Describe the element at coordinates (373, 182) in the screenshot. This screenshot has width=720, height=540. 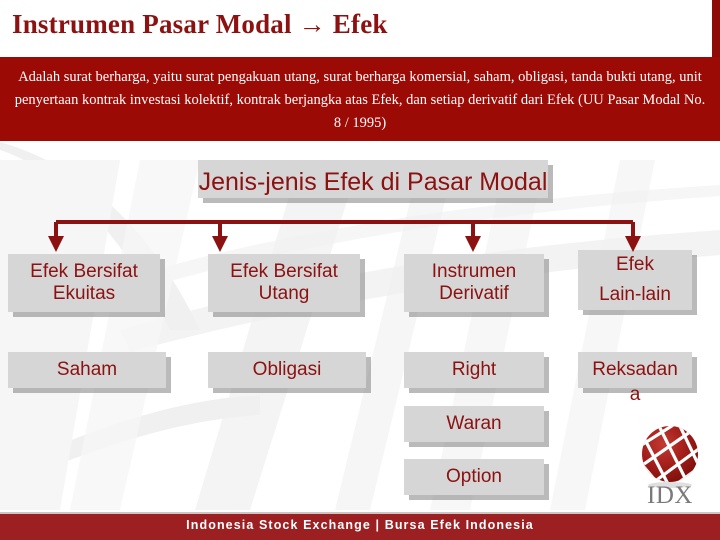
I see `root-heading-label: Jenis-jenis Efek di Pasar Modal` at that location.